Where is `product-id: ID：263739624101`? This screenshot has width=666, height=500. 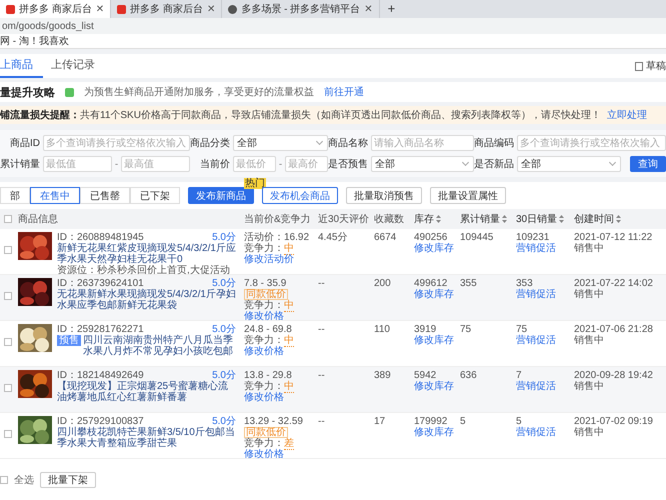
product-id: ID：263739624101 is located at coordinates (100, 283).